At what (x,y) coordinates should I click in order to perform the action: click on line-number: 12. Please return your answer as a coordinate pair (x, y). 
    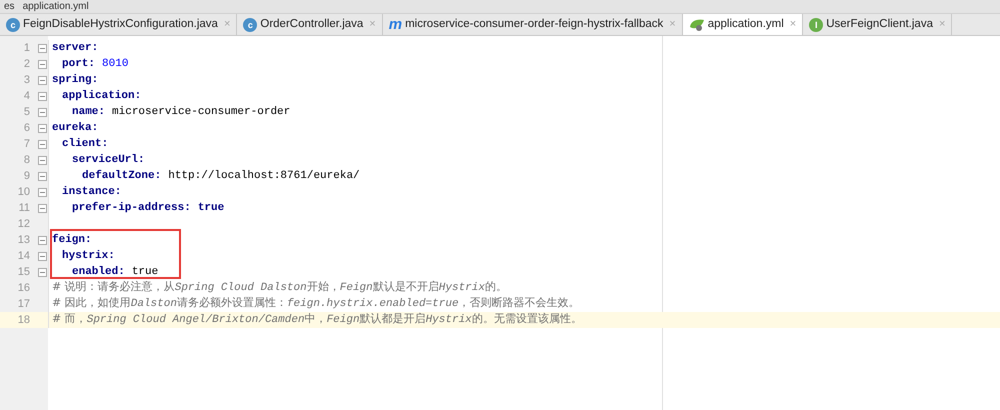
    Looking at the image, I should click on (23, 224).